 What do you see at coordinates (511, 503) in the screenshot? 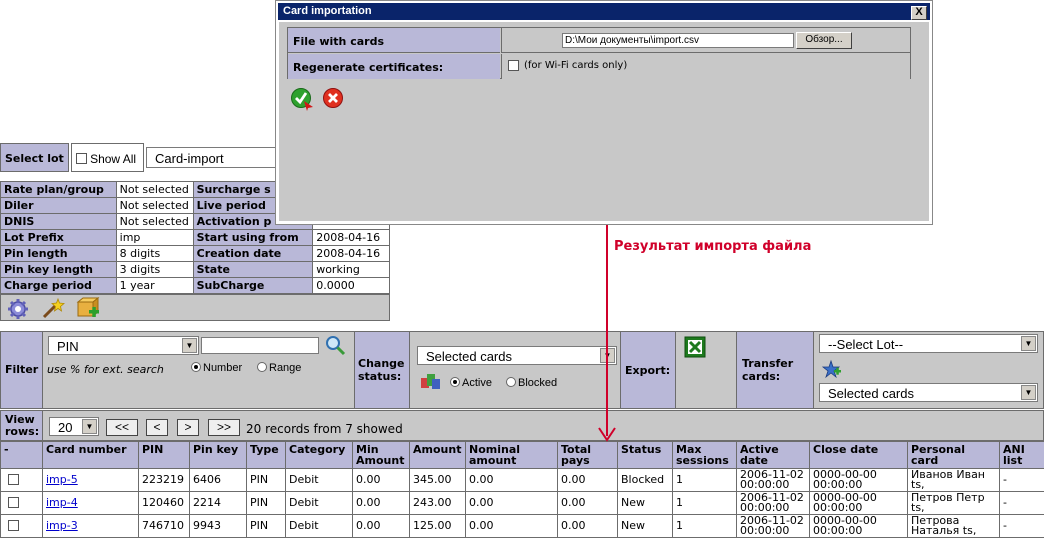
I see `cell-nominal: 0.00` at bounding box center [511, 503].